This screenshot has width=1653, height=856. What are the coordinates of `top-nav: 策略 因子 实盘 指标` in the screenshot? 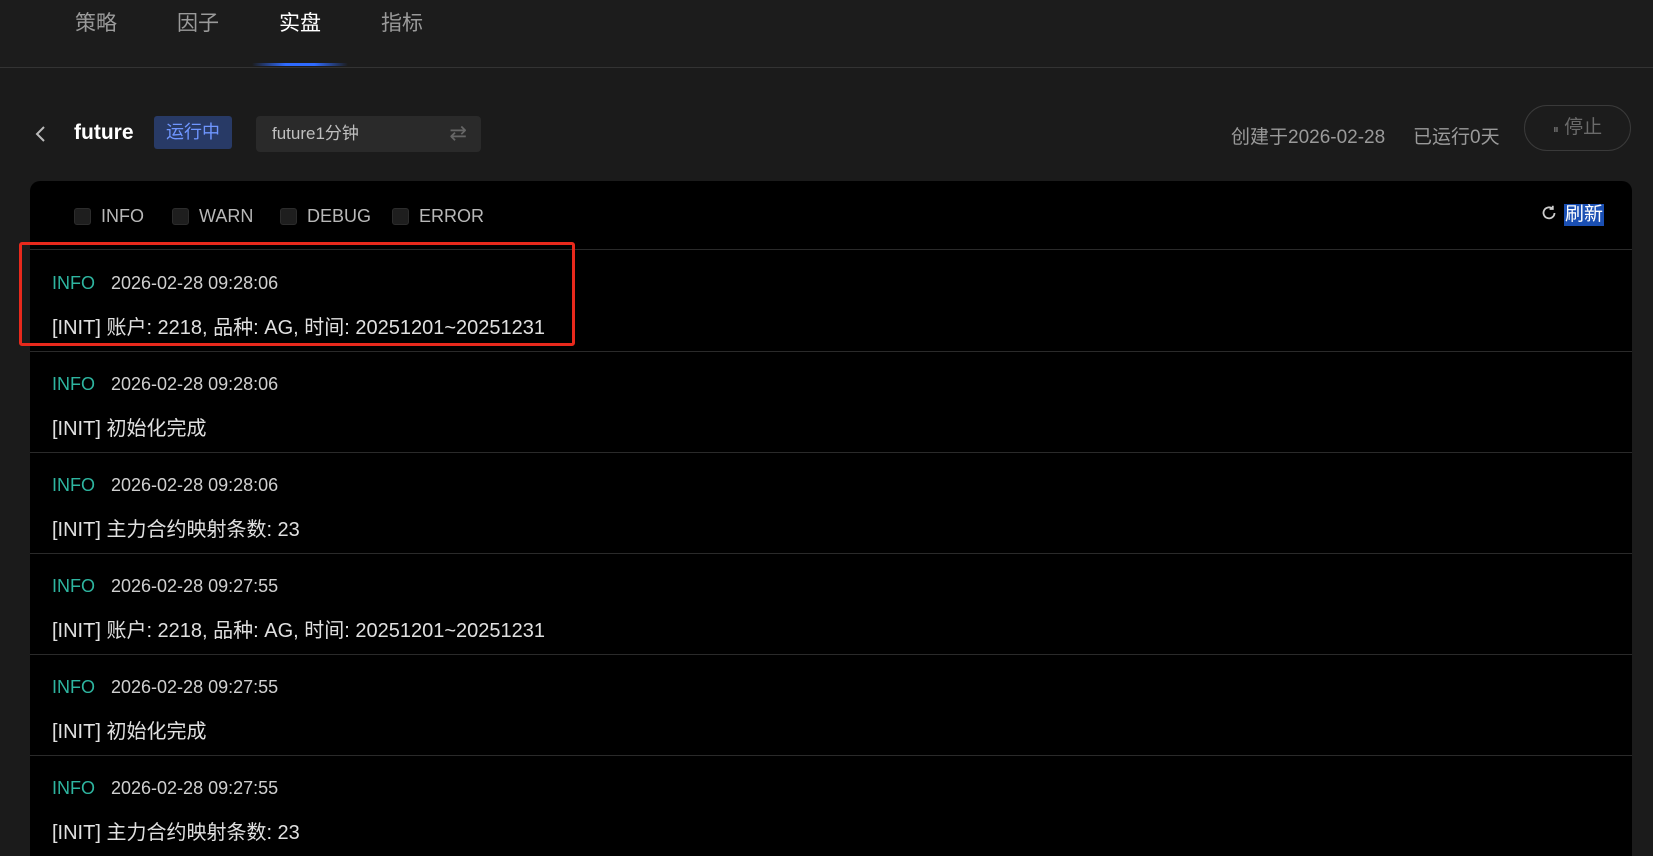 It's located at (826, 34).